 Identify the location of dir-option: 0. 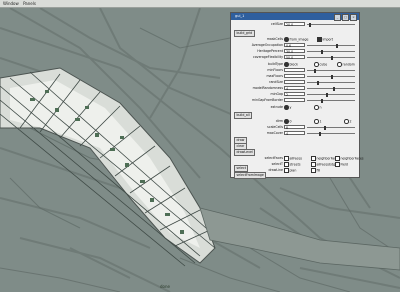
(288, 121).